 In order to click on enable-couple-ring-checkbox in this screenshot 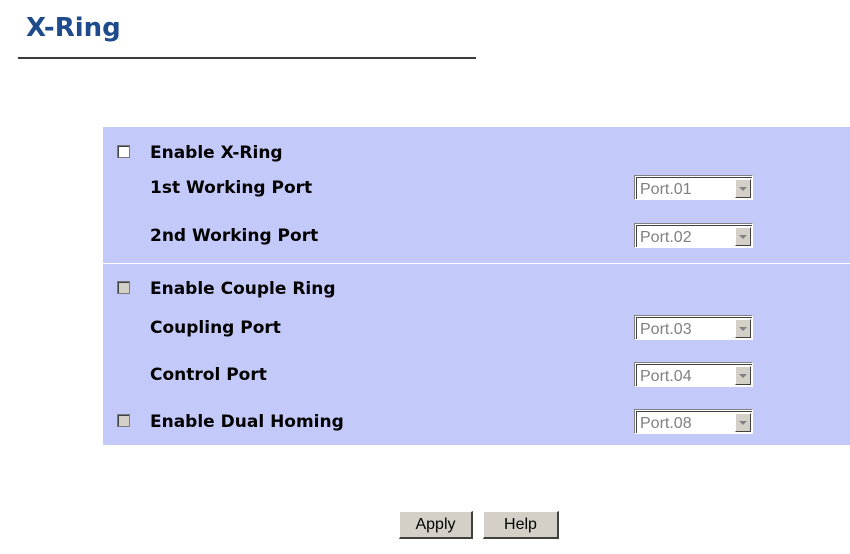, I will do `click(123, 287)`.